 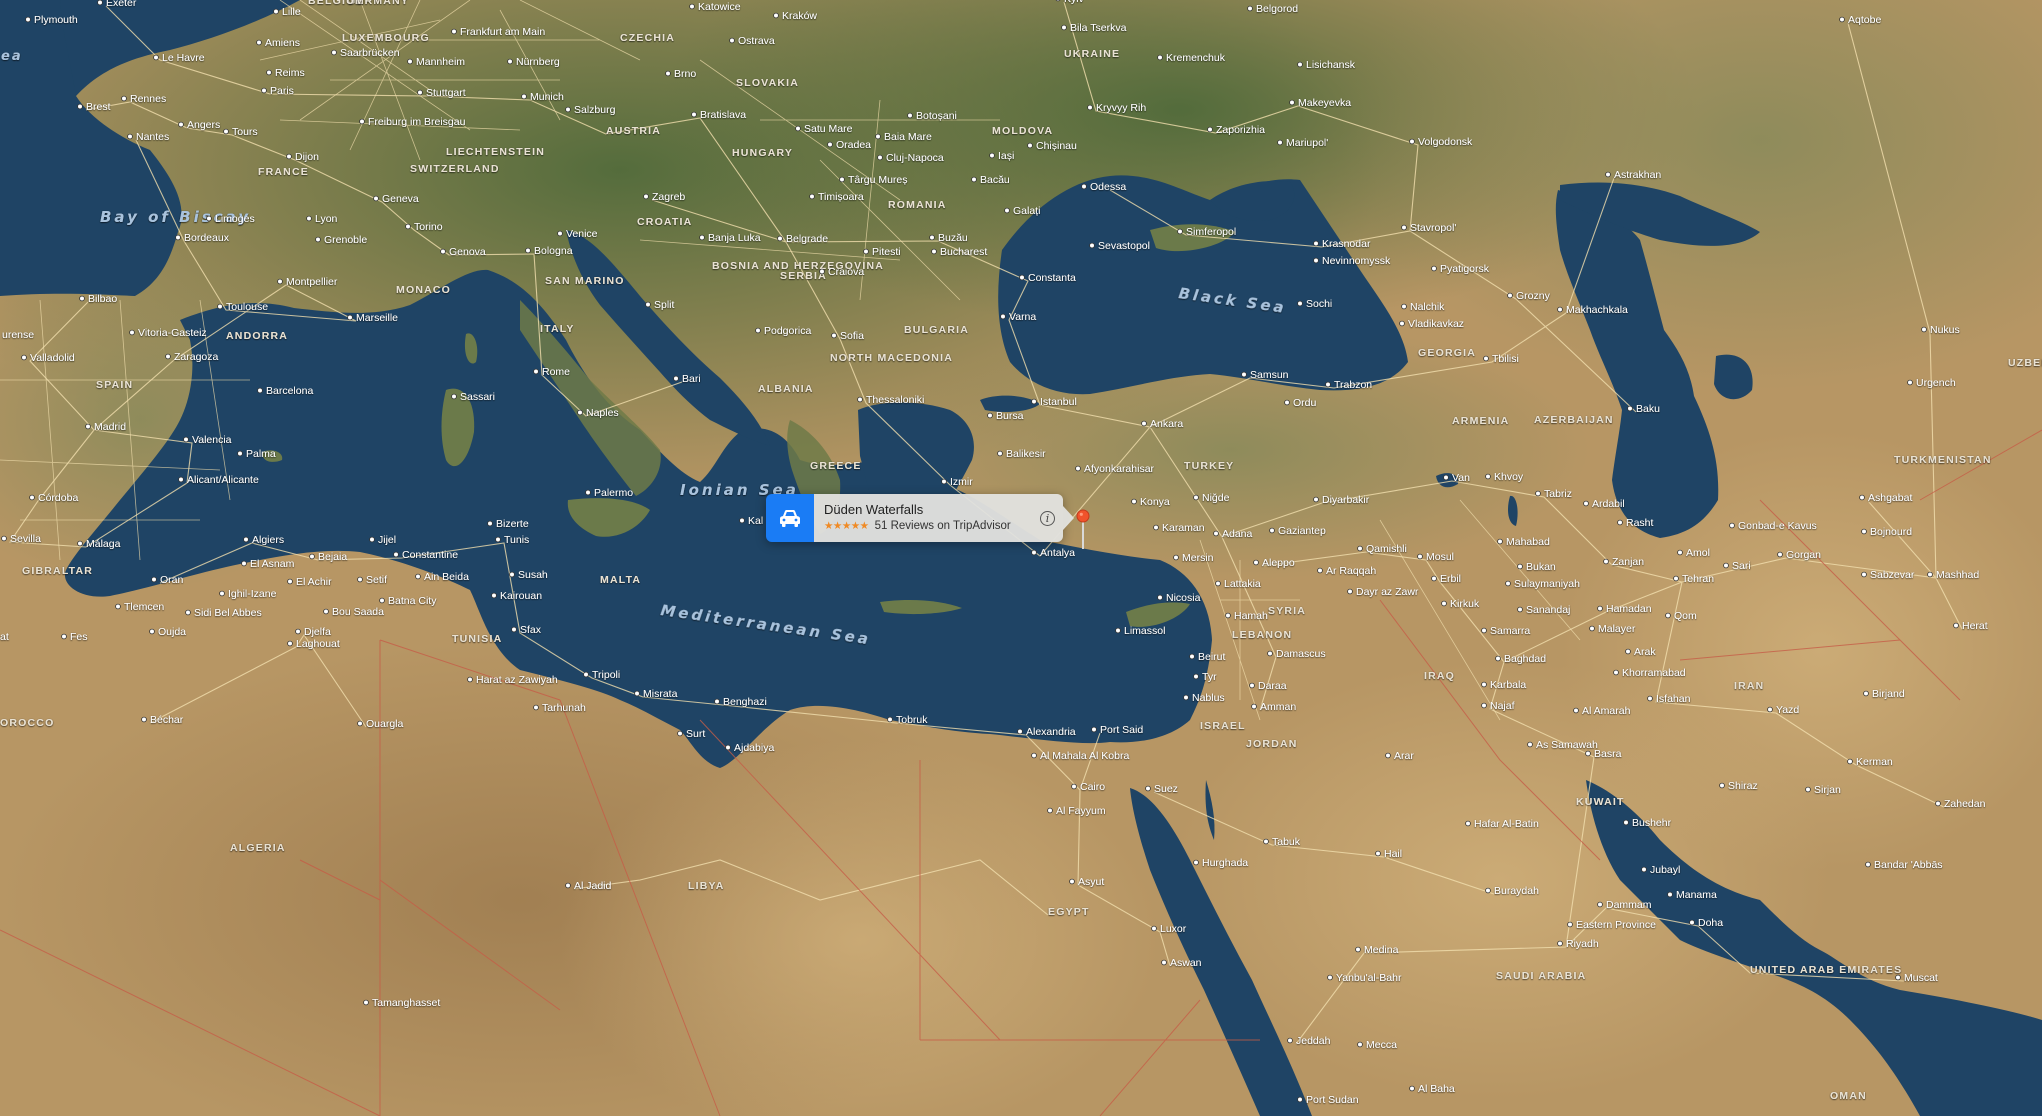 What do you see at coordinates (52, 358) in the screenshot?
I see `map-label-city: Valladolid` at bounding box center [52, 358].